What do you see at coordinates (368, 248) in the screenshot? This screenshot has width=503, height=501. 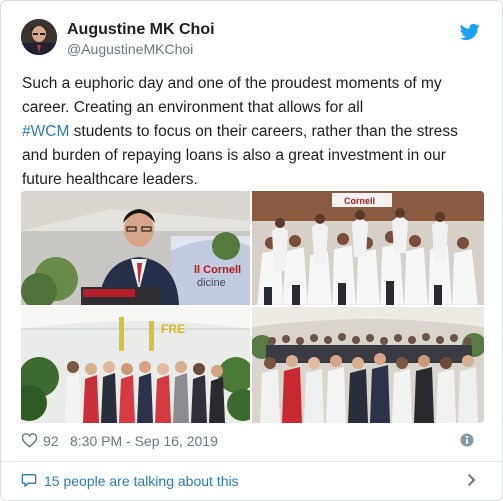 I see `photo-students-white-coats: Cornell` at bounding box center [368, 248].